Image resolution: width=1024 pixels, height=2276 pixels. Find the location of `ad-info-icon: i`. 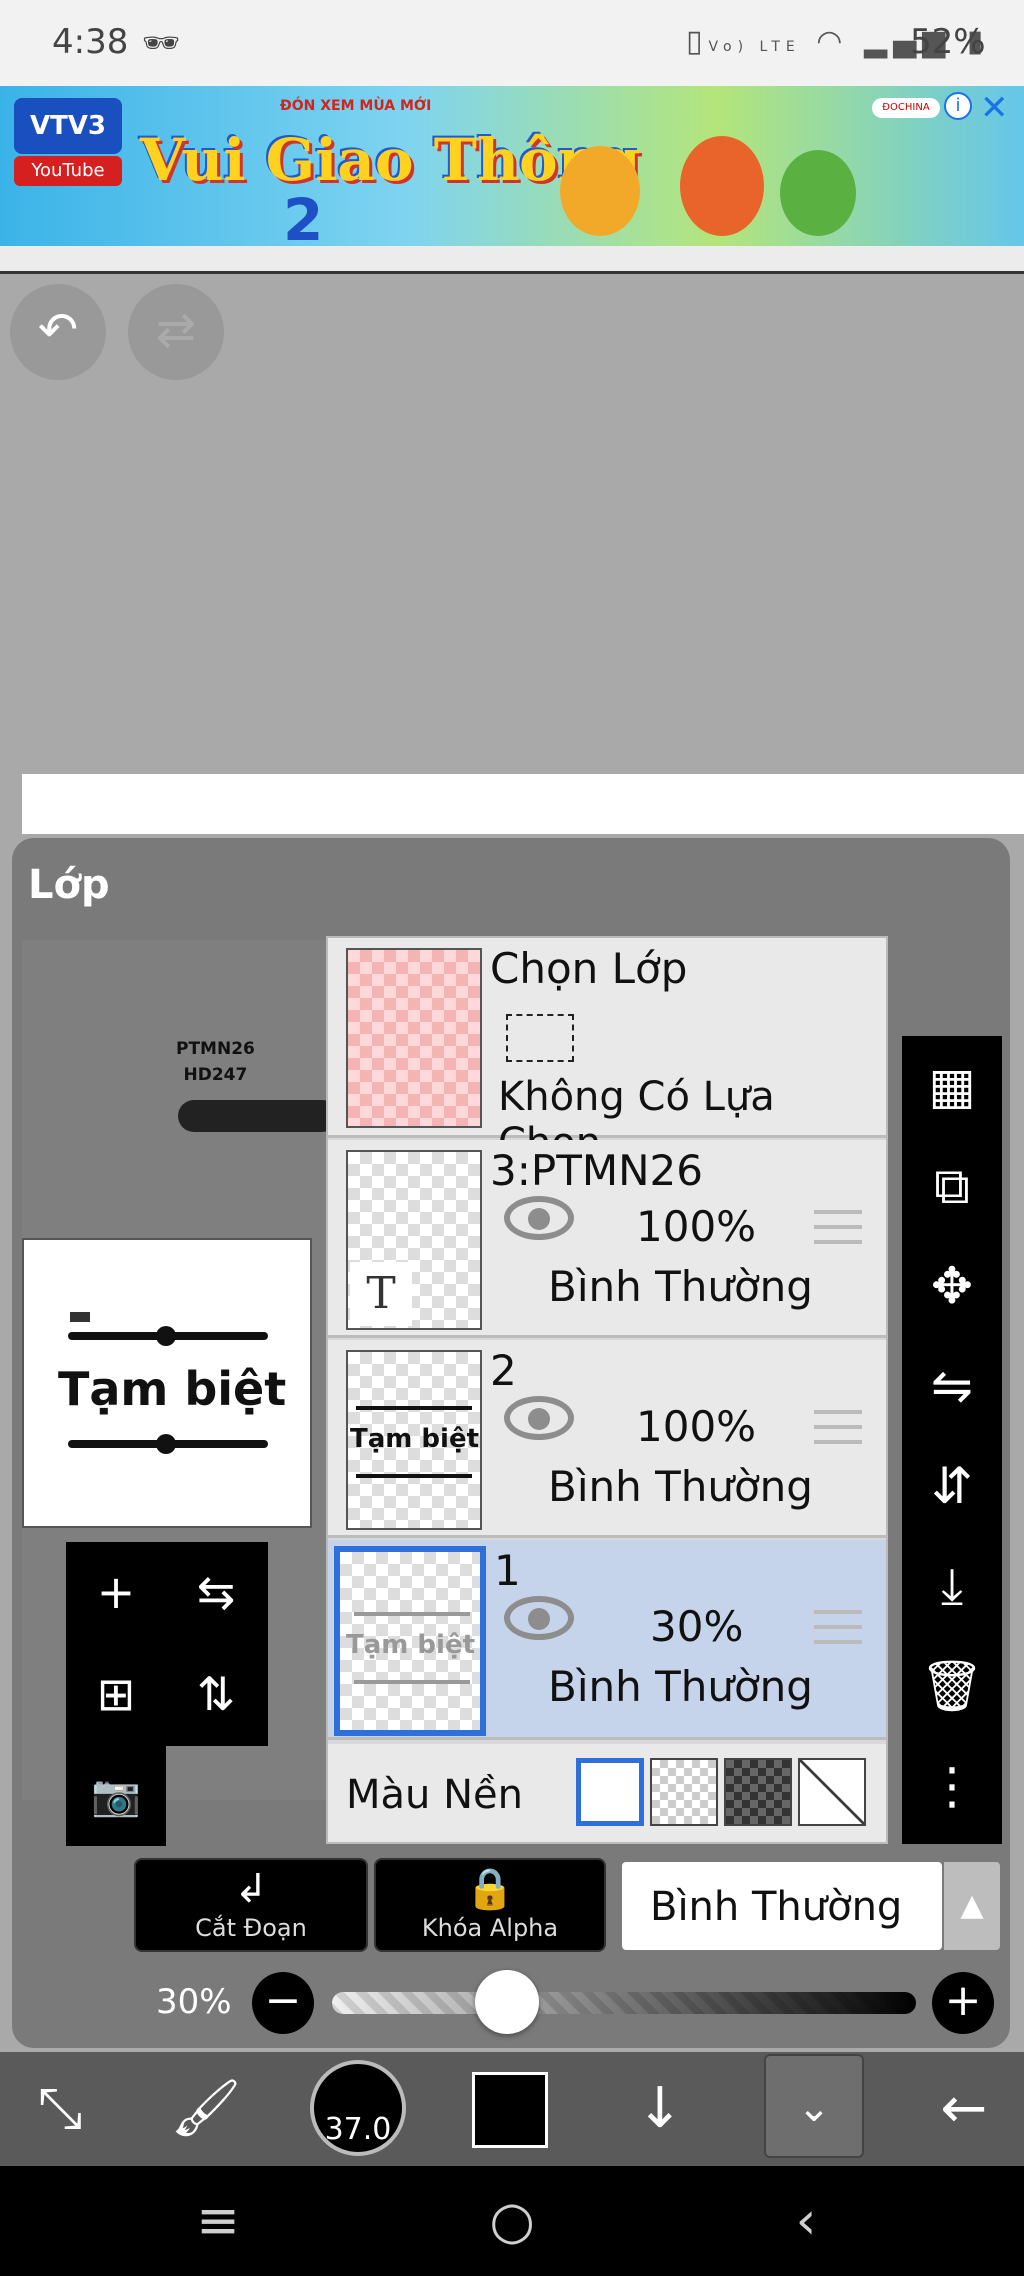

ad-info-icon: i is located at coordinates (958, 106).